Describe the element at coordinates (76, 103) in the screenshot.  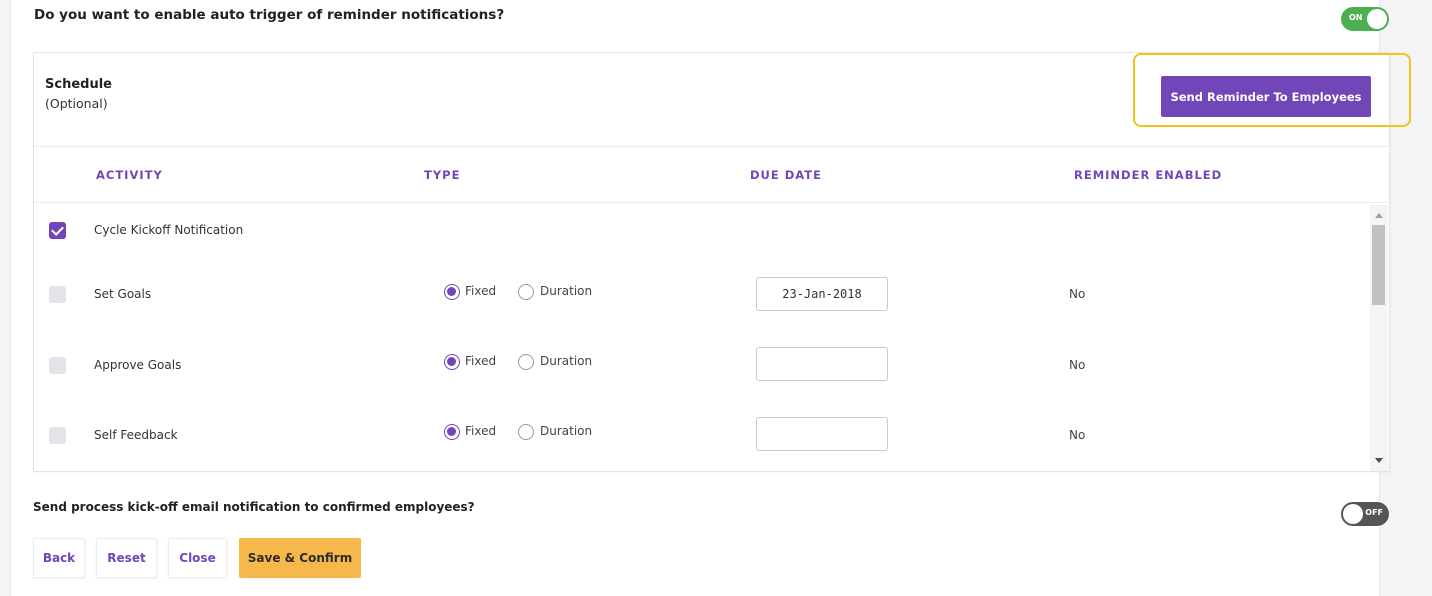
I see `schedule-subtitle: (Optional)` at that location.